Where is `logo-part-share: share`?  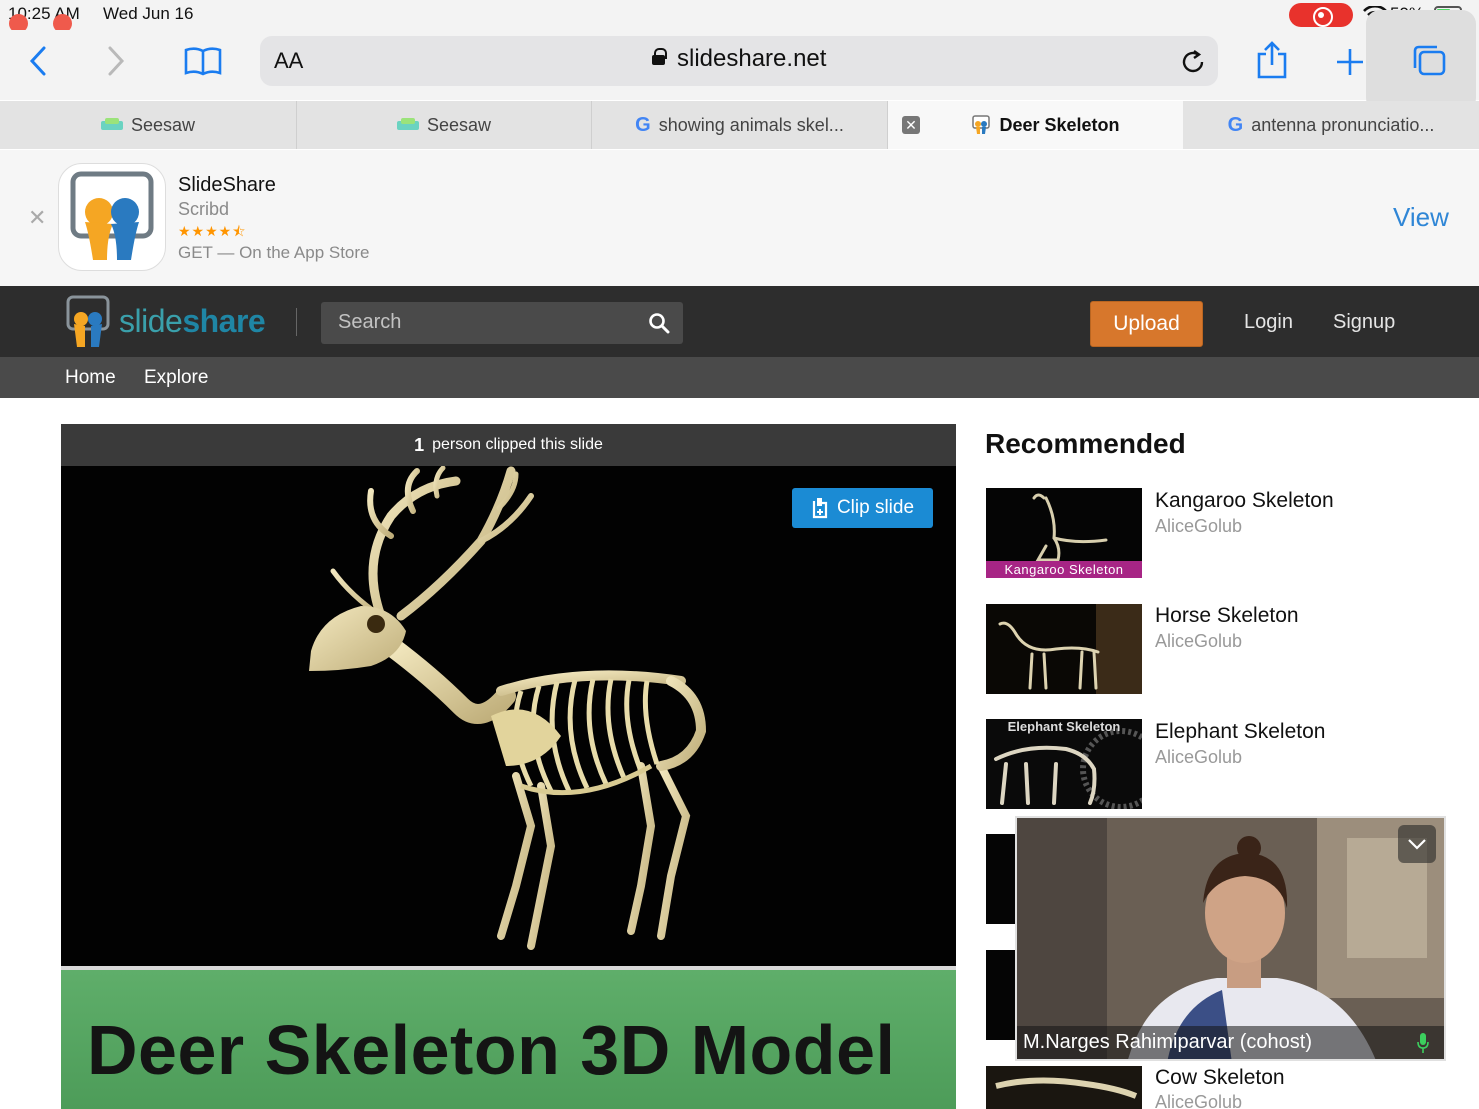
logo-part-share: share is located at coordinates (224, 321).